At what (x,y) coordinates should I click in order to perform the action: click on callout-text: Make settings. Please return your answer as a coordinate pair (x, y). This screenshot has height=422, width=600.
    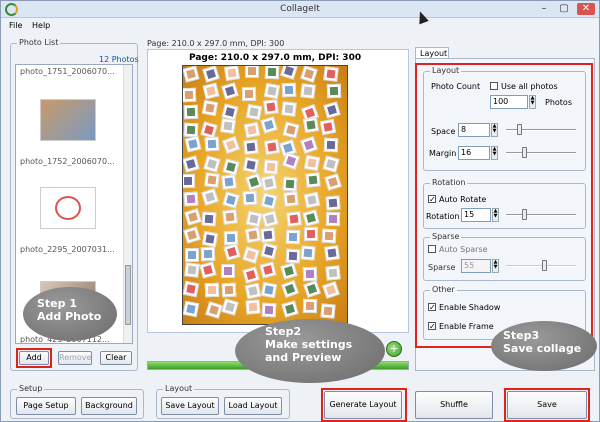
    Looking at the image, I should click on (309, 344).